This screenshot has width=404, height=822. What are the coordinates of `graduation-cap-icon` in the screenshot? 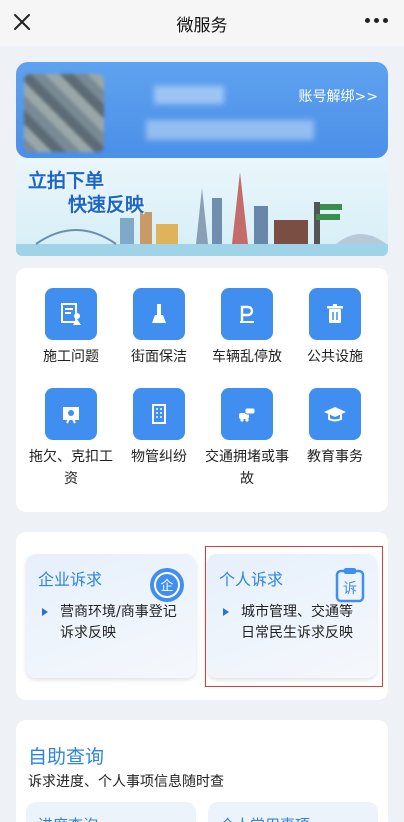 It's located at (335, 414).